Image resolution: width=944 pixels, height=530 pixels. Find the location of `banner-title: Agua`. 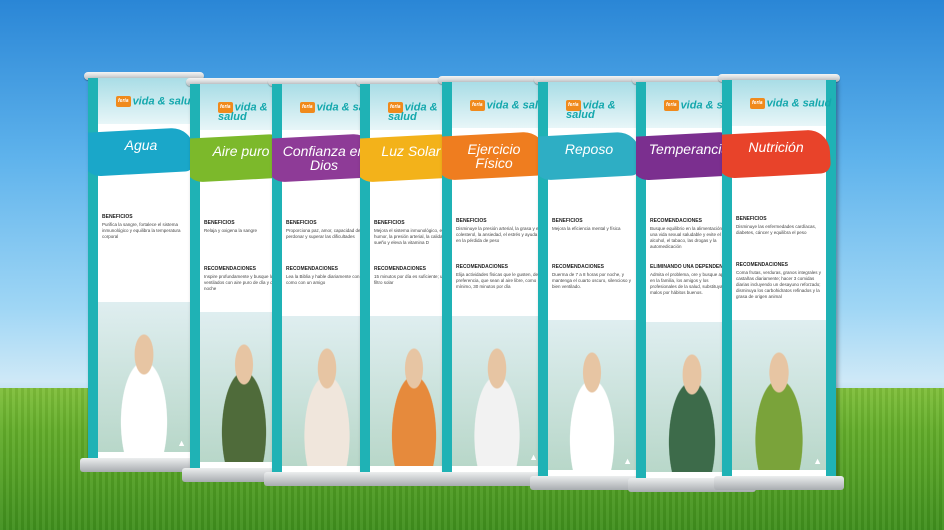

banner-title: Agua is located at coordinates (141, 145).